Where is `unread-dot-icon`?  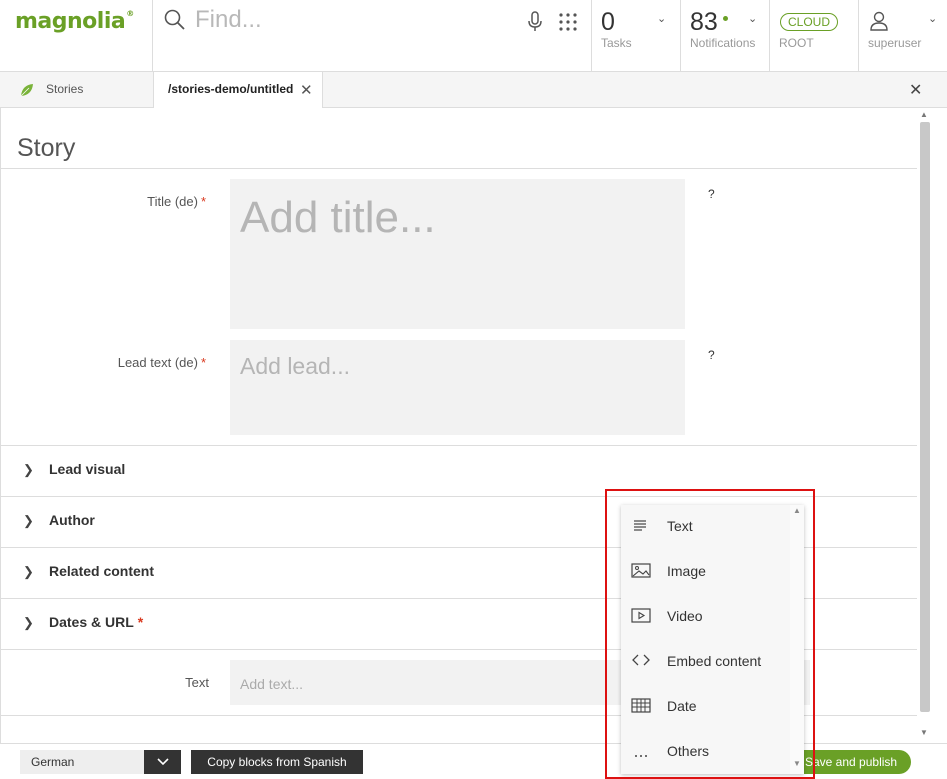 unread-dot-icon is located at coordinates (725, 18).